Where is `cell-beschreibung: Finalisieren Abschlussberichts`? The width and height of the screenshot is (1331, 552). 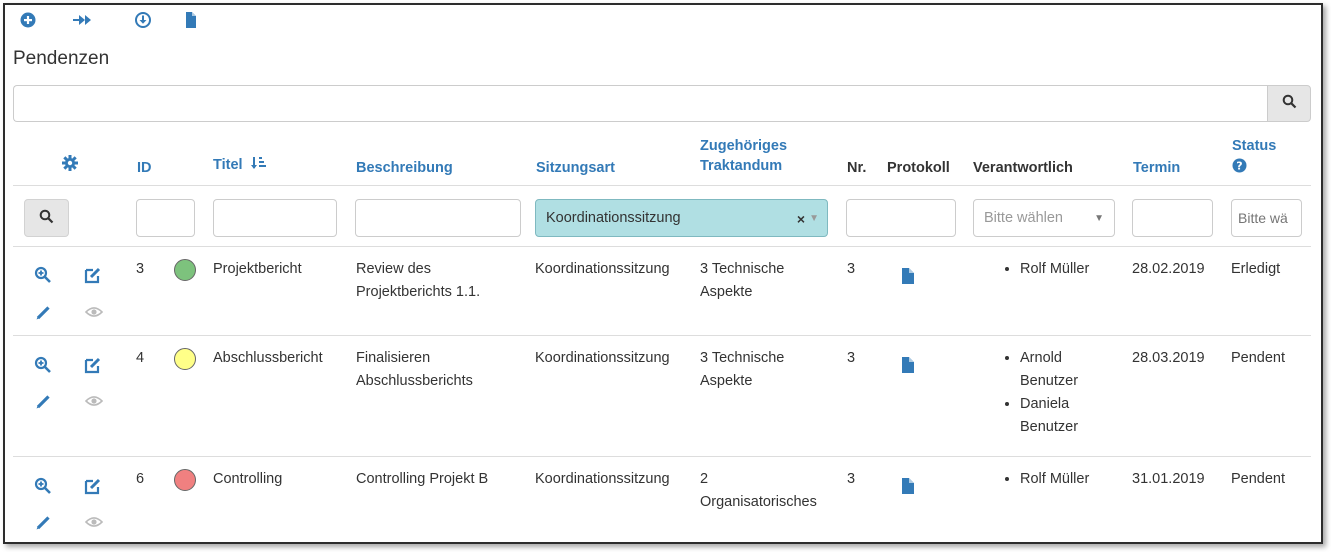
cell-beschreibung: Finalisieren Abschlussberichts is located at coordinates (414, 369).